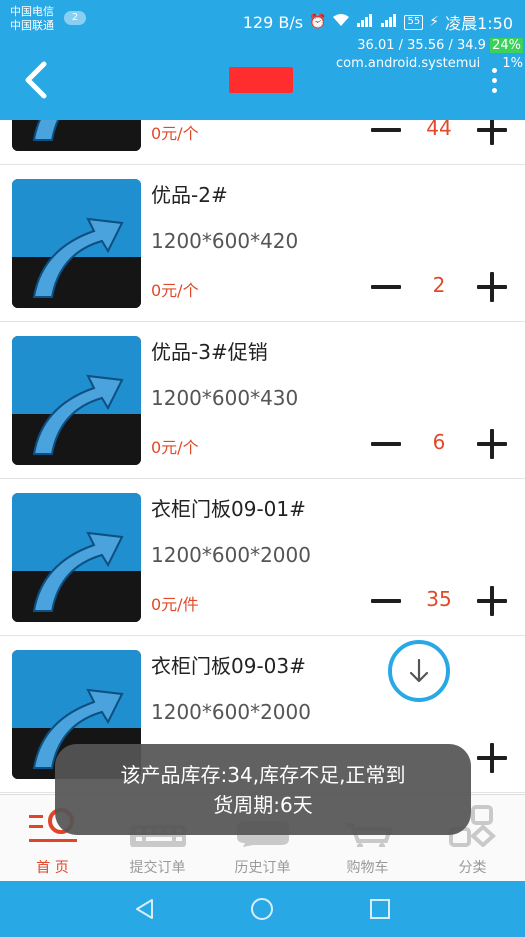  What do you see at coordinates (440, 45) in the screenshot?
I see `perf-overlay-line-1: 36.01 / 35.56 / 34.9 24%` at bounding box center [440, 45].